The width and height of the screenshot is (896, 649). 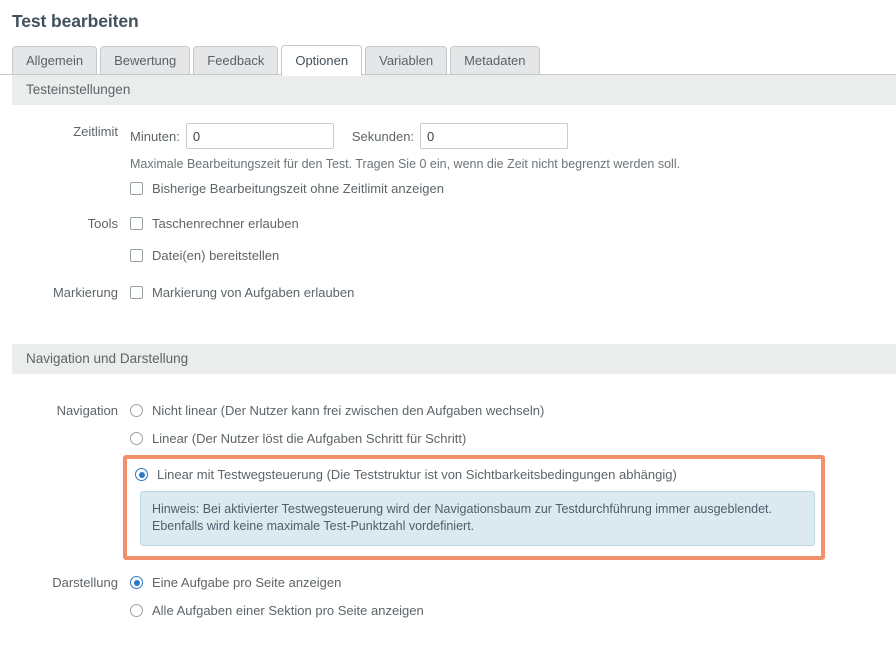 I want to click on section-header-testeinstellungen: Testeinstellungen, so click(x=454, y=90).